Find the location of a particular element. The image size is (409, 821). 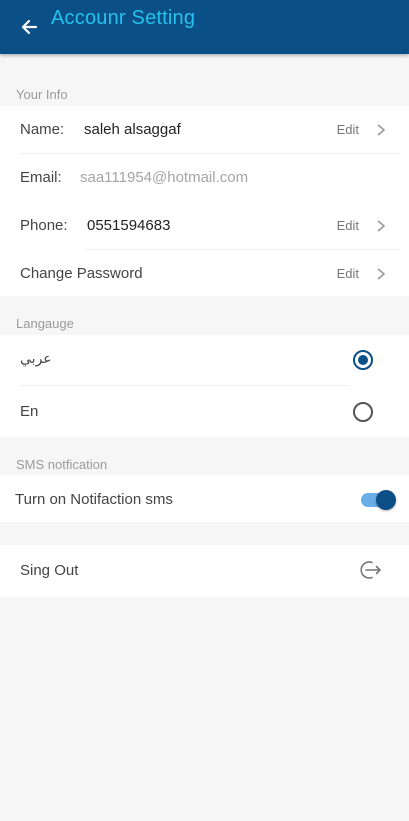

back-button is located at coordinates (29, 27).